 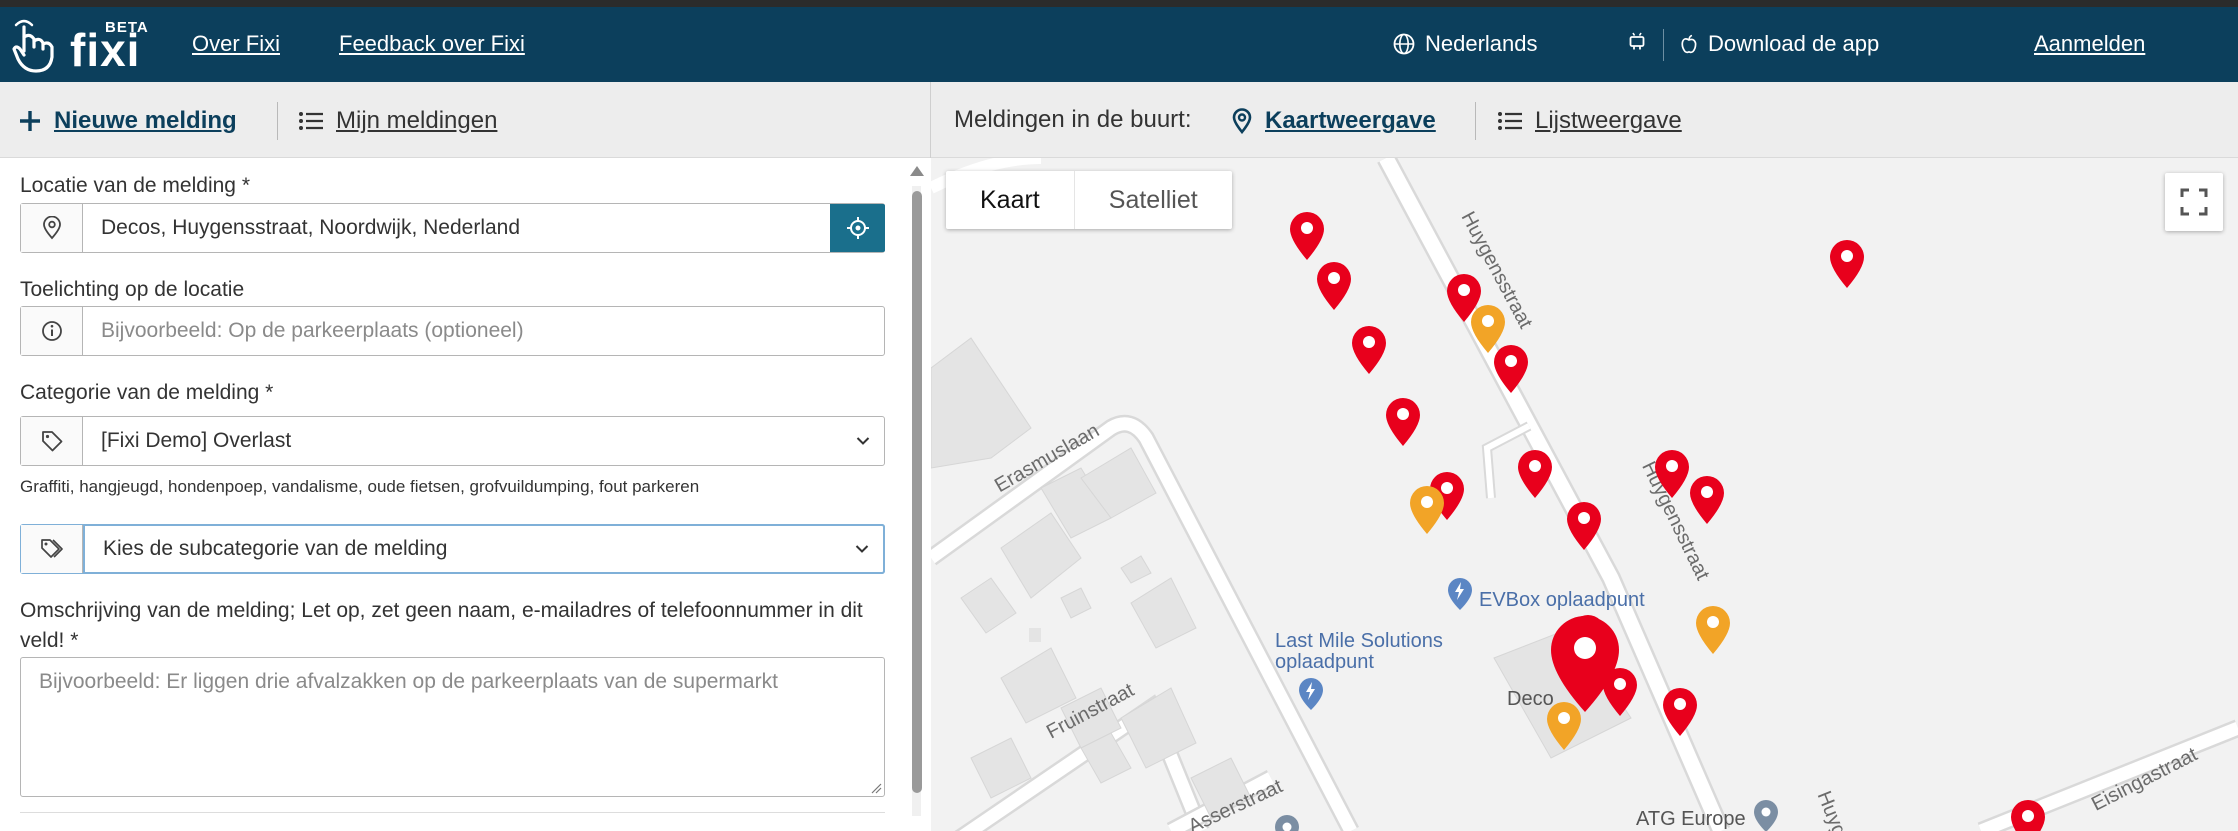 I want to click on subcategory-select: Kies de subcategorie van de melding, so click(x=452, y=549).